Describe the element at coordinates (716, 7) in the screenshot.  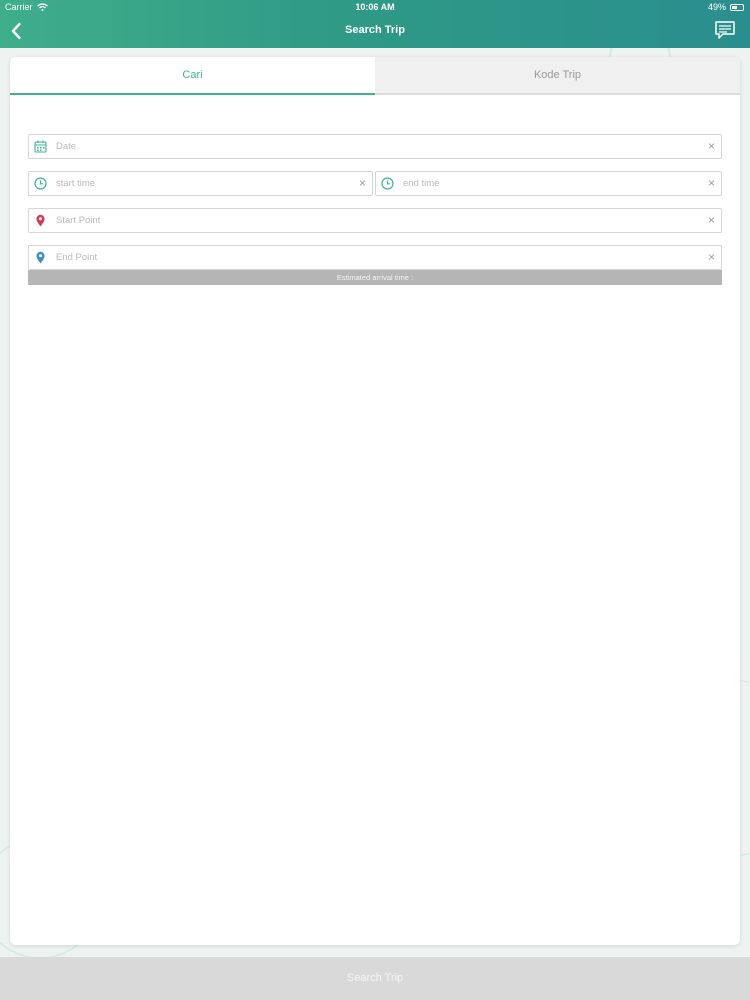
I see `battery-percent: 49%` at that location.